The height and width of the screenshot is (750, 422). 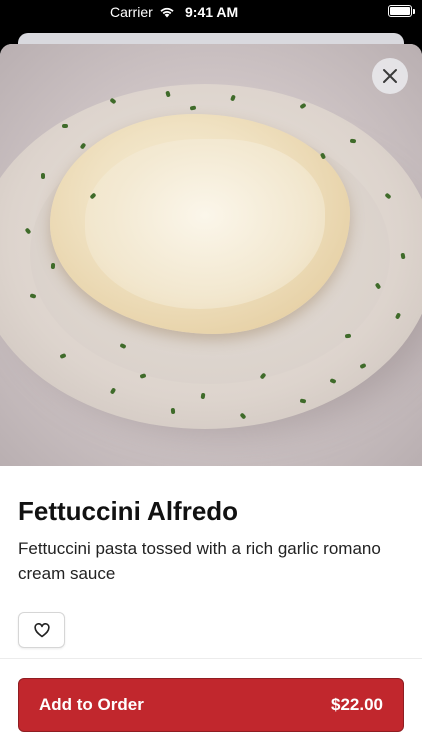 I want to click on item-title: Fettuccini Alfredo, so click(x=128, y=511).